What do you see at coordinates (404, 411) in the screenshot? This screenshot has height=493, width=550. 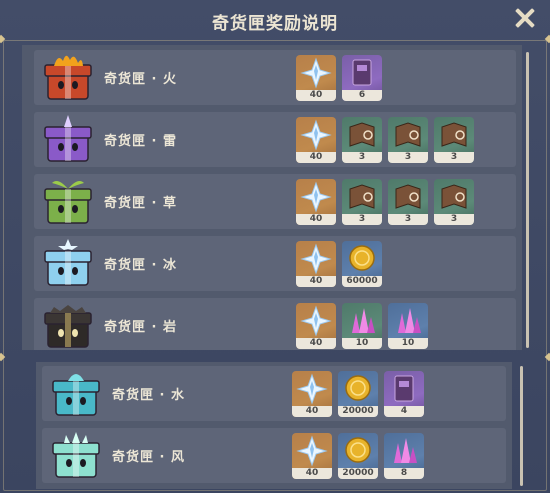 I see `reward-count: 4` at bounding box center [404, 411].